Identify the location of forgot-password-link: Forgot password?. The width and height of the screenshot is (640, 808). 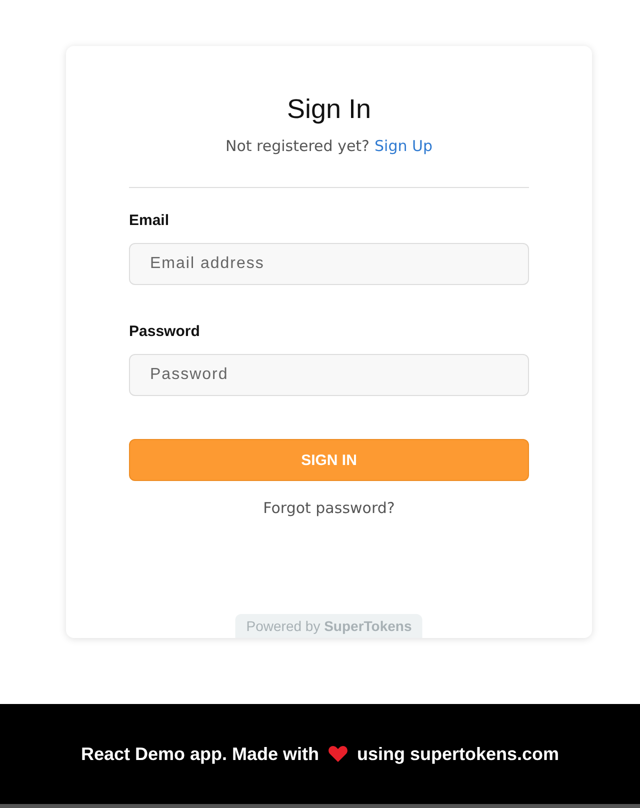
(329, 508).